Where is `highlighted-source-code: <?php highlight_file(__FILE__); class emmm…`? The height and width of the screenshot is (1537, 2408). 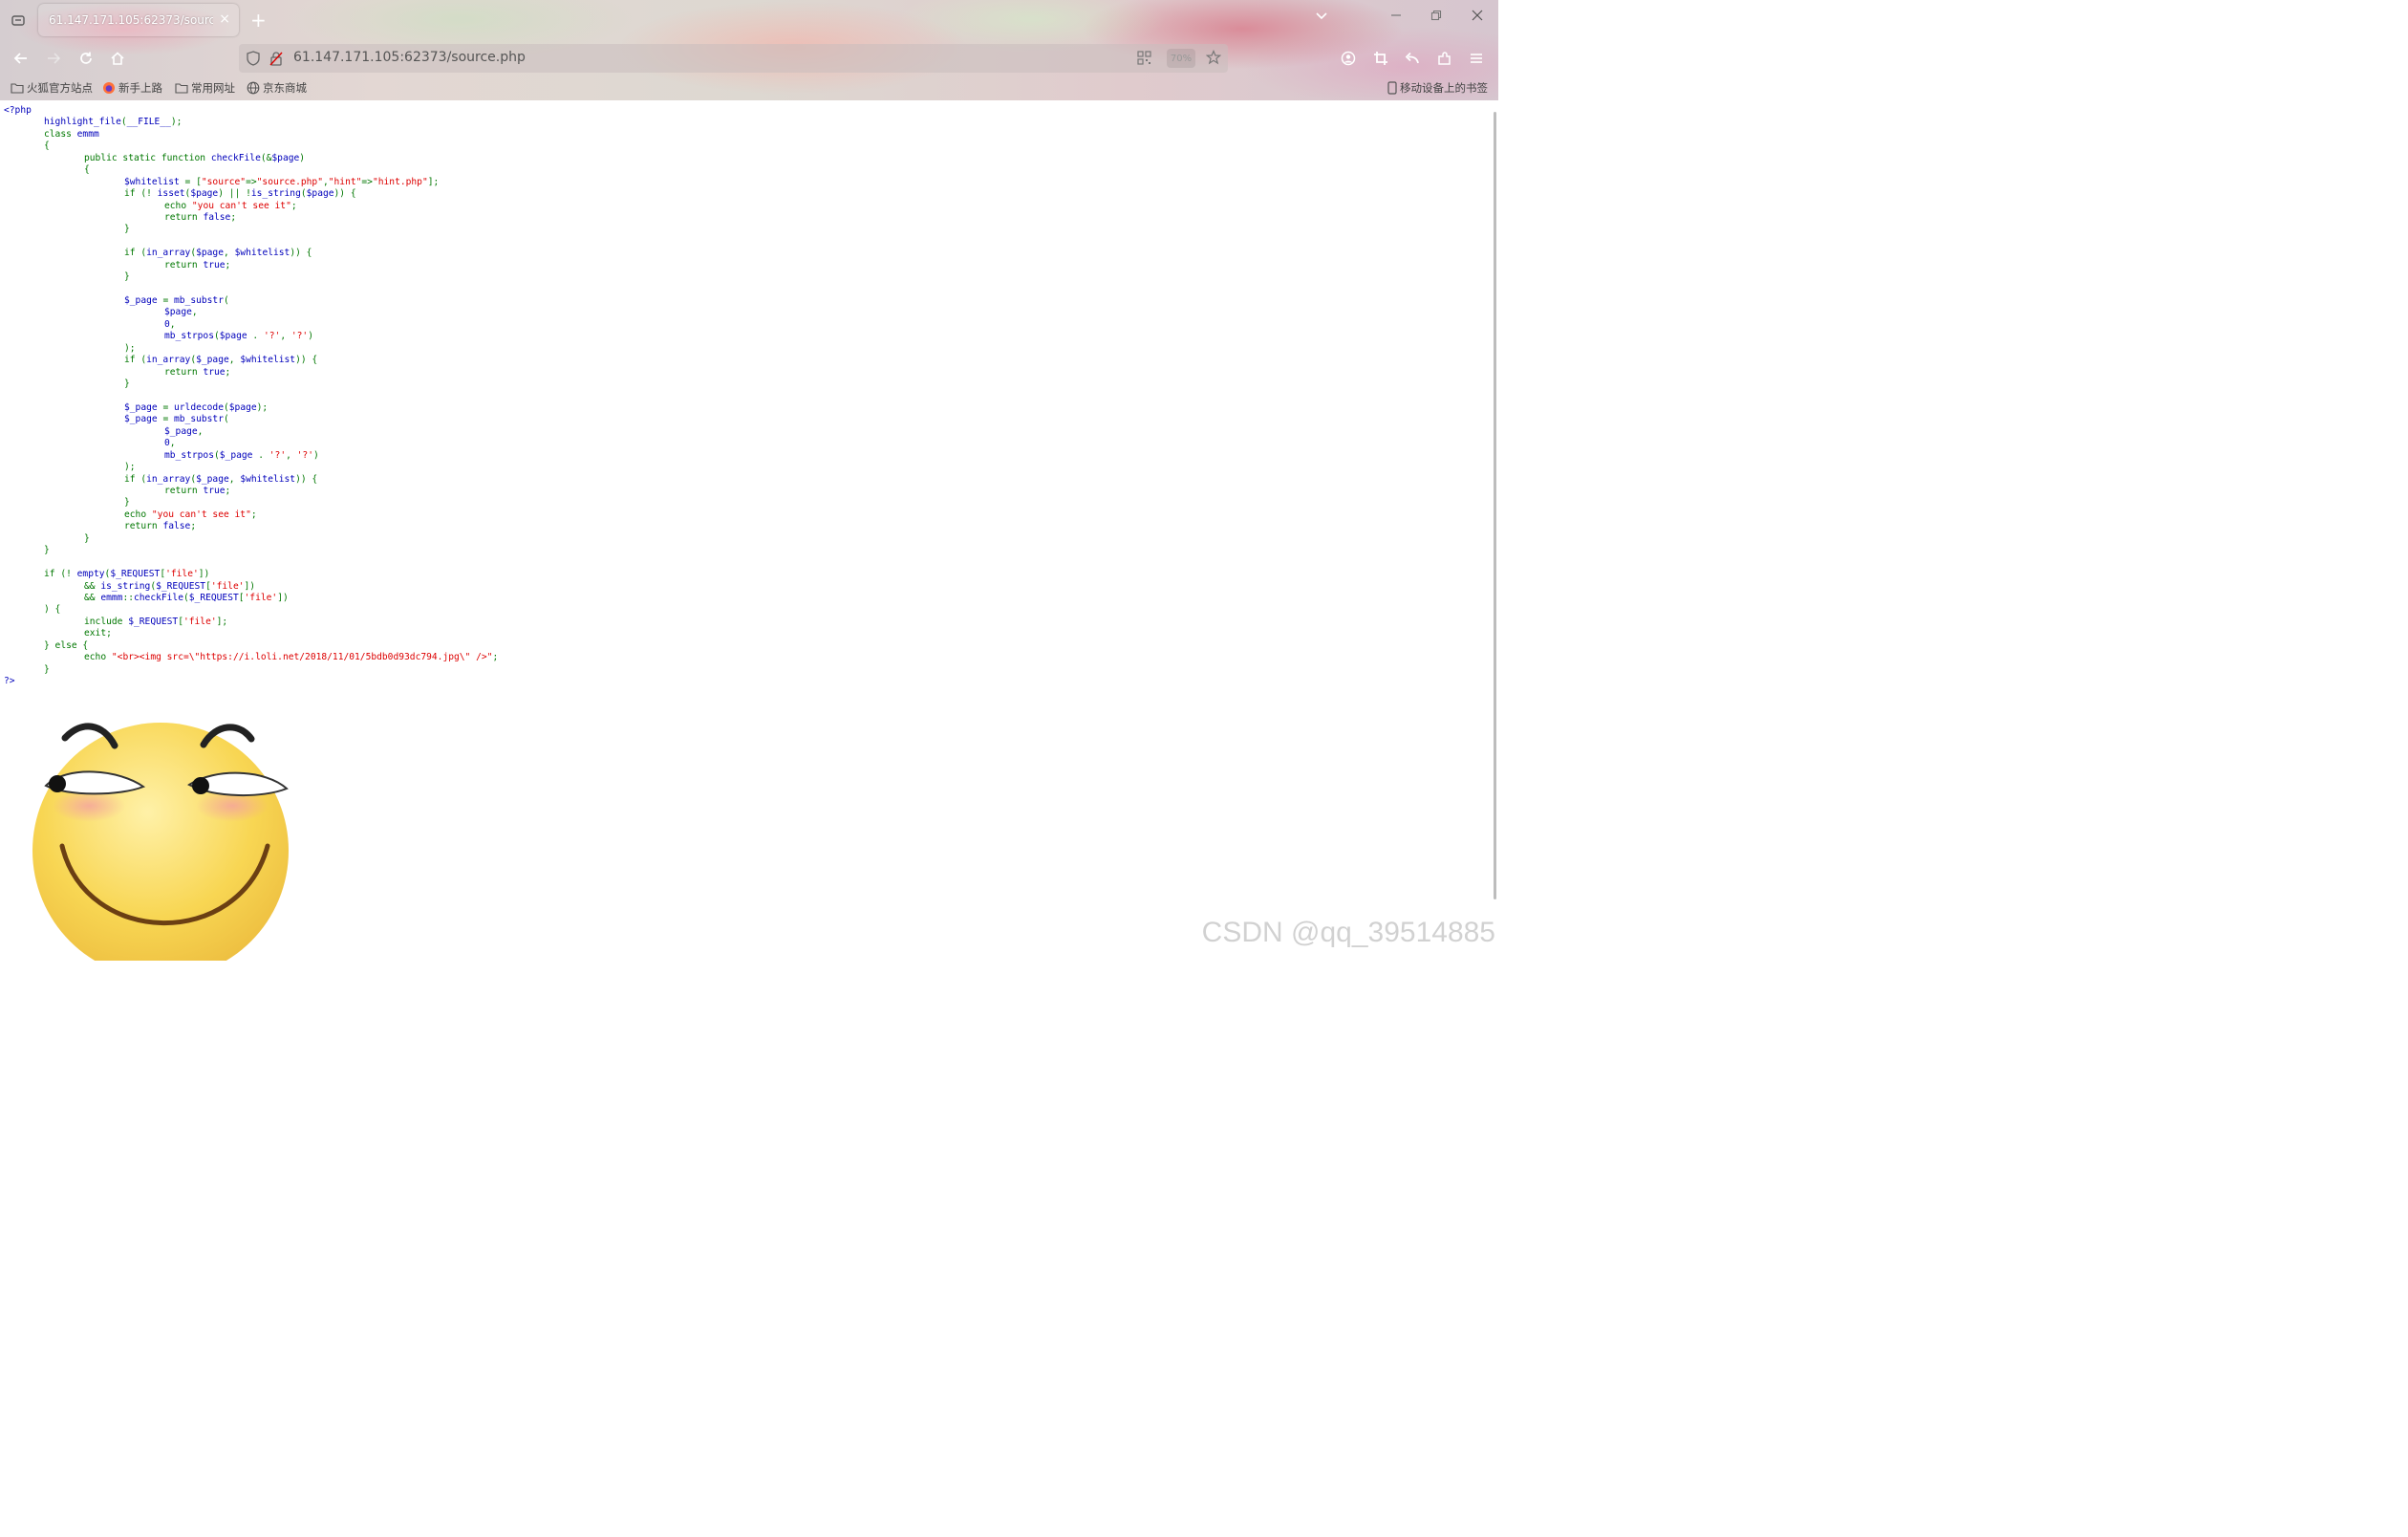 highlighted-source-code: <?php highlight_file(__FILE__); class emmm… is located at coordinates (251, 396).